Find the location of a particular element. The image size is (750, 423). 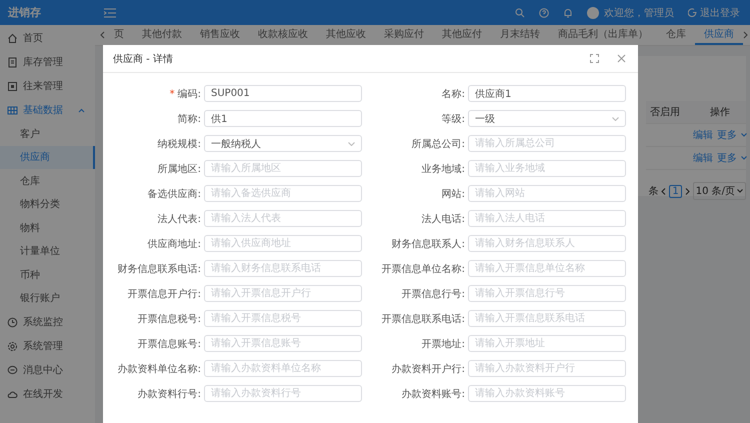

page-size-select: 10 条/页 is located at coordinates (719, 191).